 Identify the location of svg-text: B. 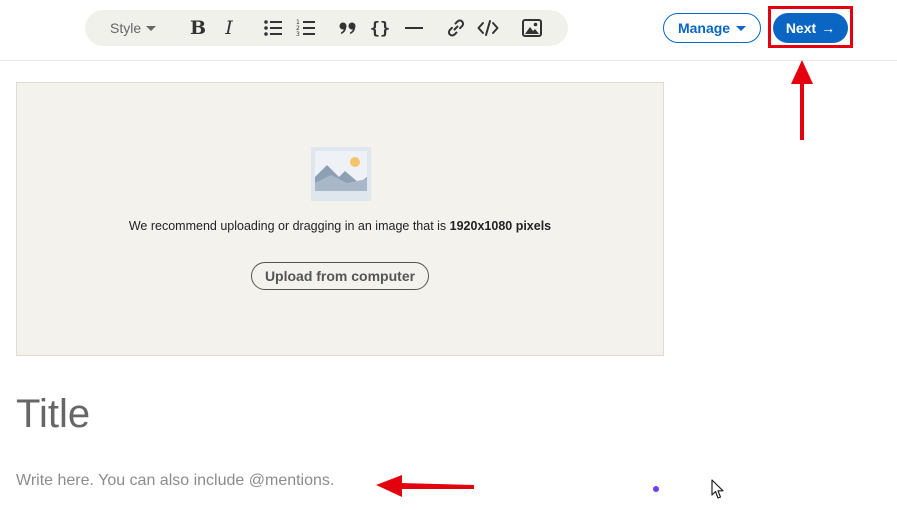
(198, 28).